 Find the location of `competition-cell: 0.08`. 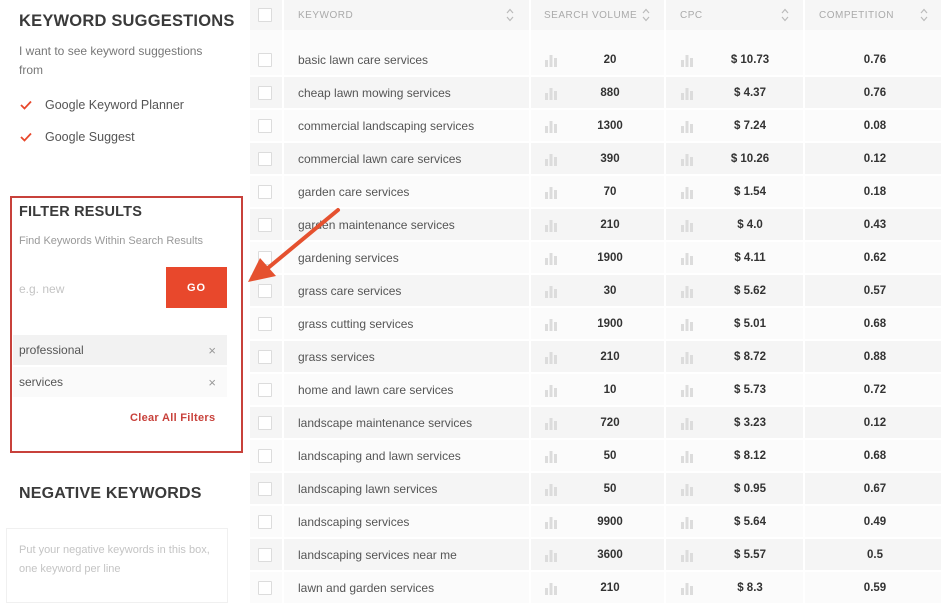

competition-cell: 0.08 is located at coordinates (875, 125).